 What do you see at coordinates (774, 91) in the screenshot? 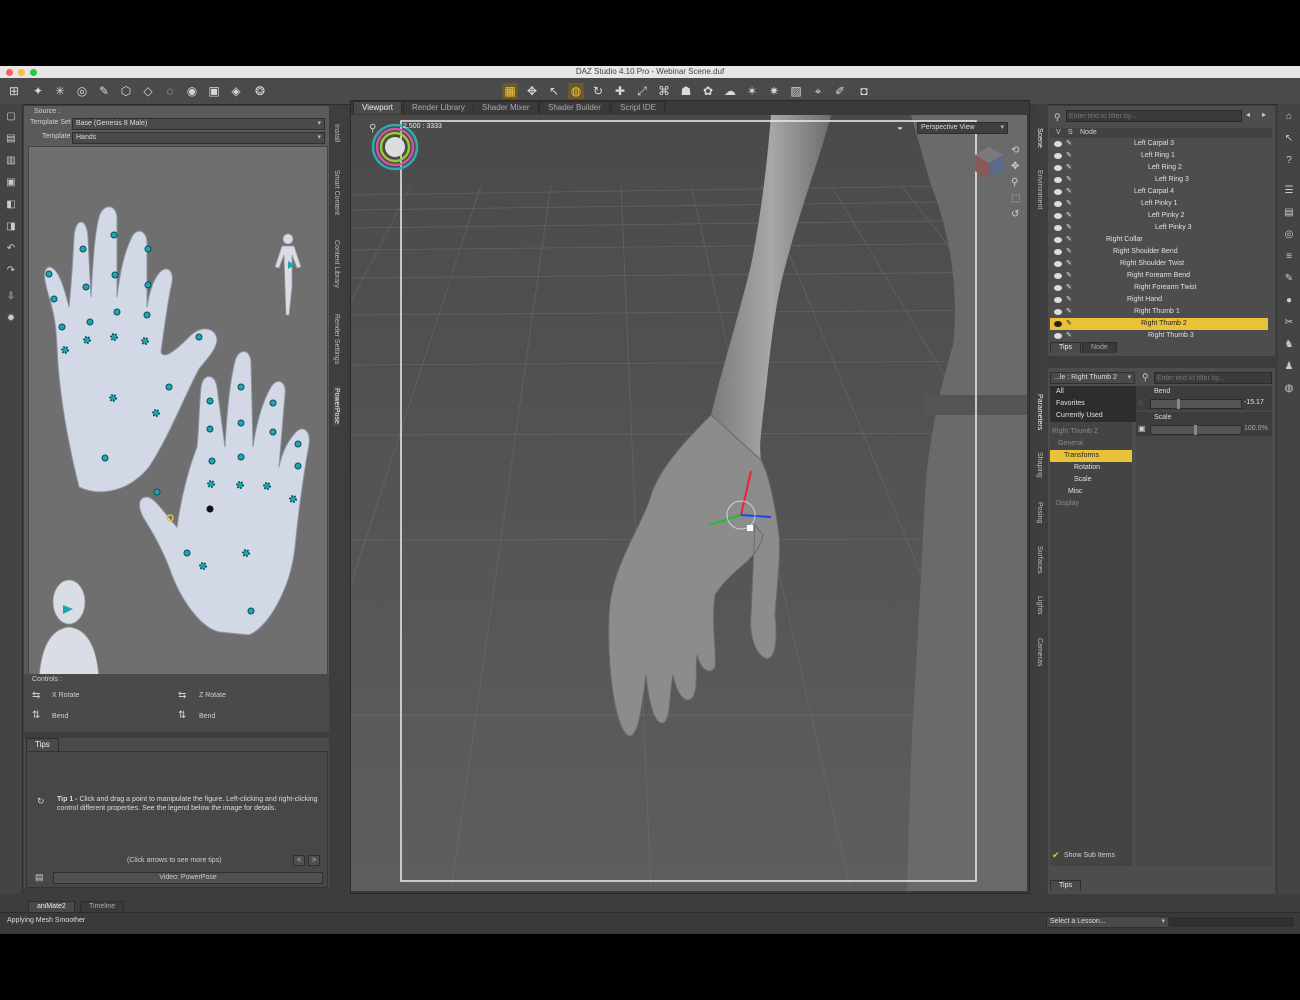
I see `light-icon: ✷` at bounding box center [774, 91].